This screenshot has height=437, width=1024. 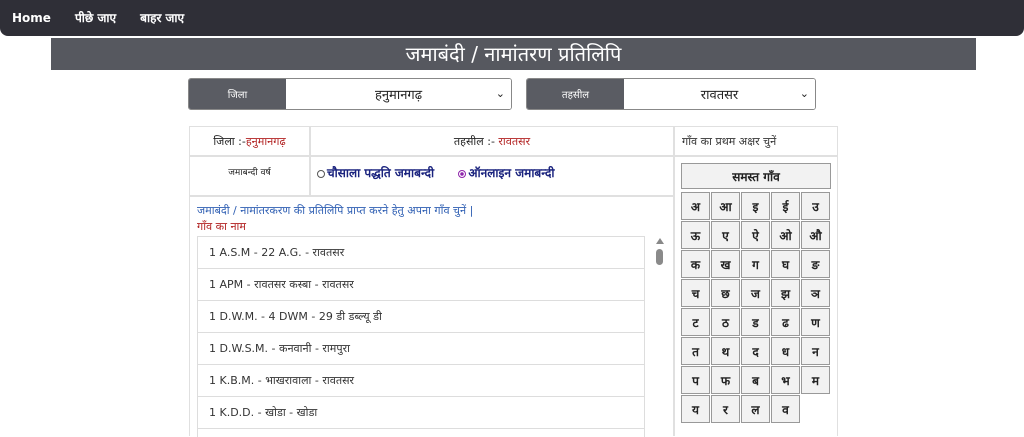 I want to click on radio-chausala-label: चौसाला पद्धति जमाबन्दी, so click(x=380, y=173).